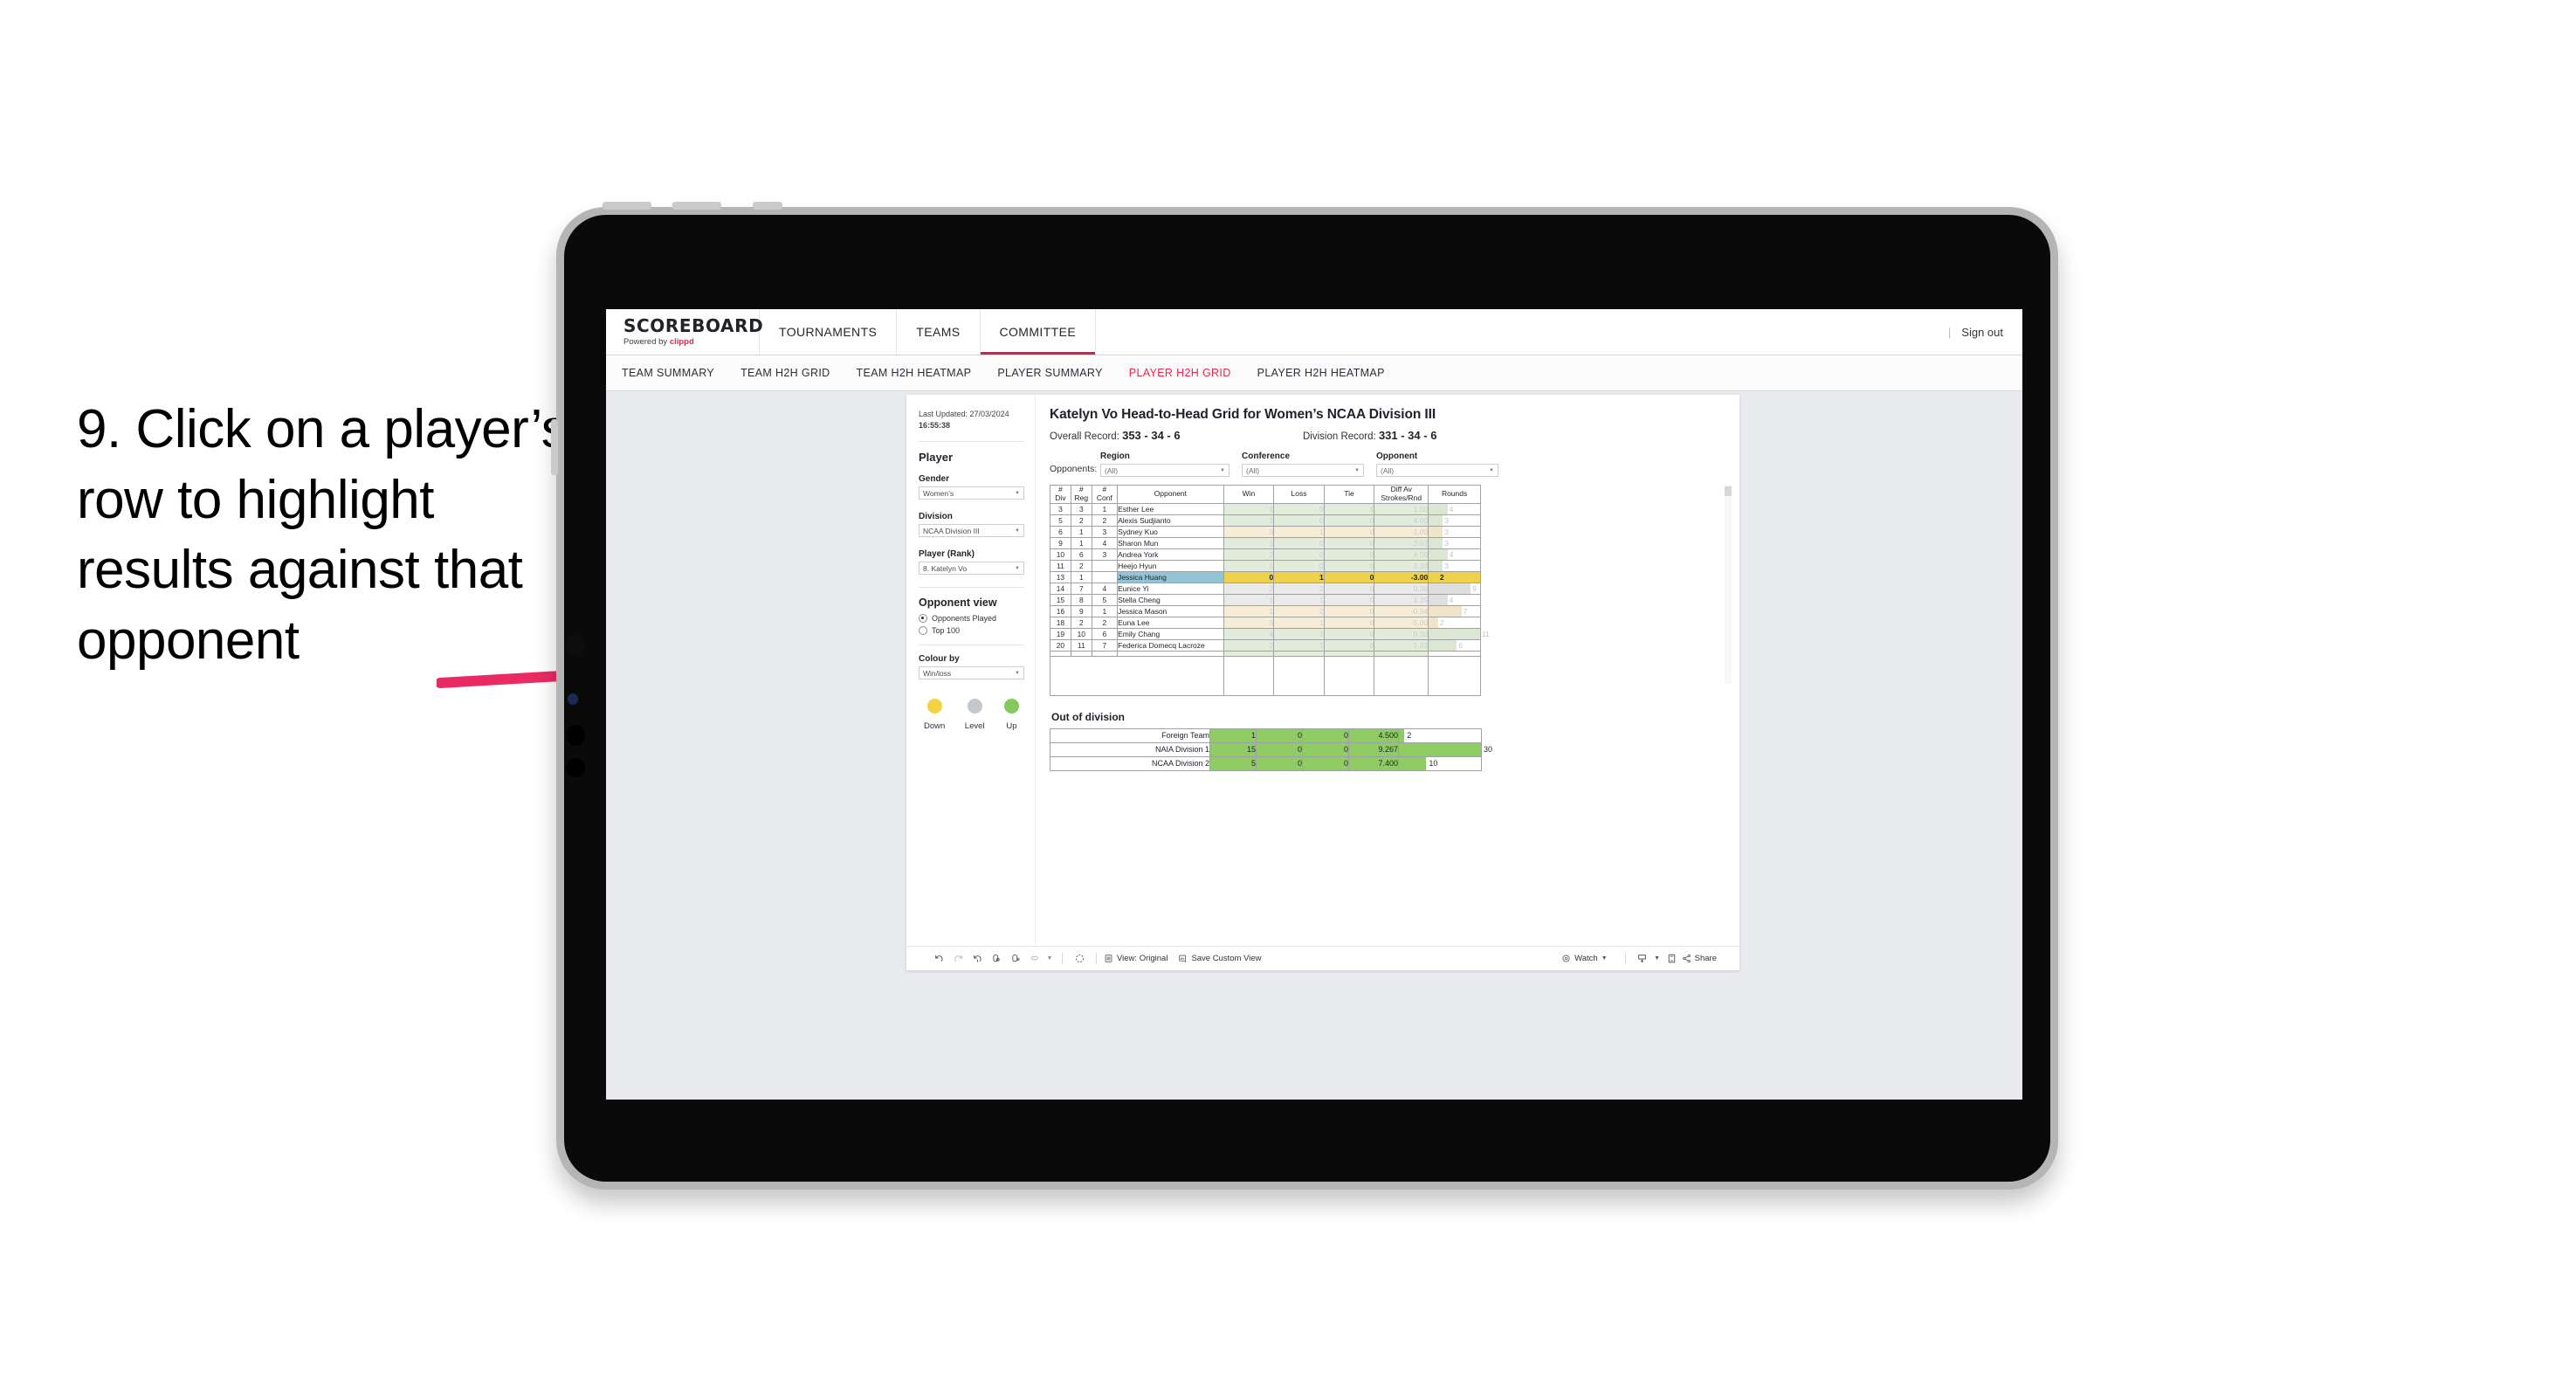 This screenshot has height=1386, width=2576. Describe the element at coordinates (1170, 622) in the screenshot. I see `opponent-name-cell: Euna Lee` at that location.